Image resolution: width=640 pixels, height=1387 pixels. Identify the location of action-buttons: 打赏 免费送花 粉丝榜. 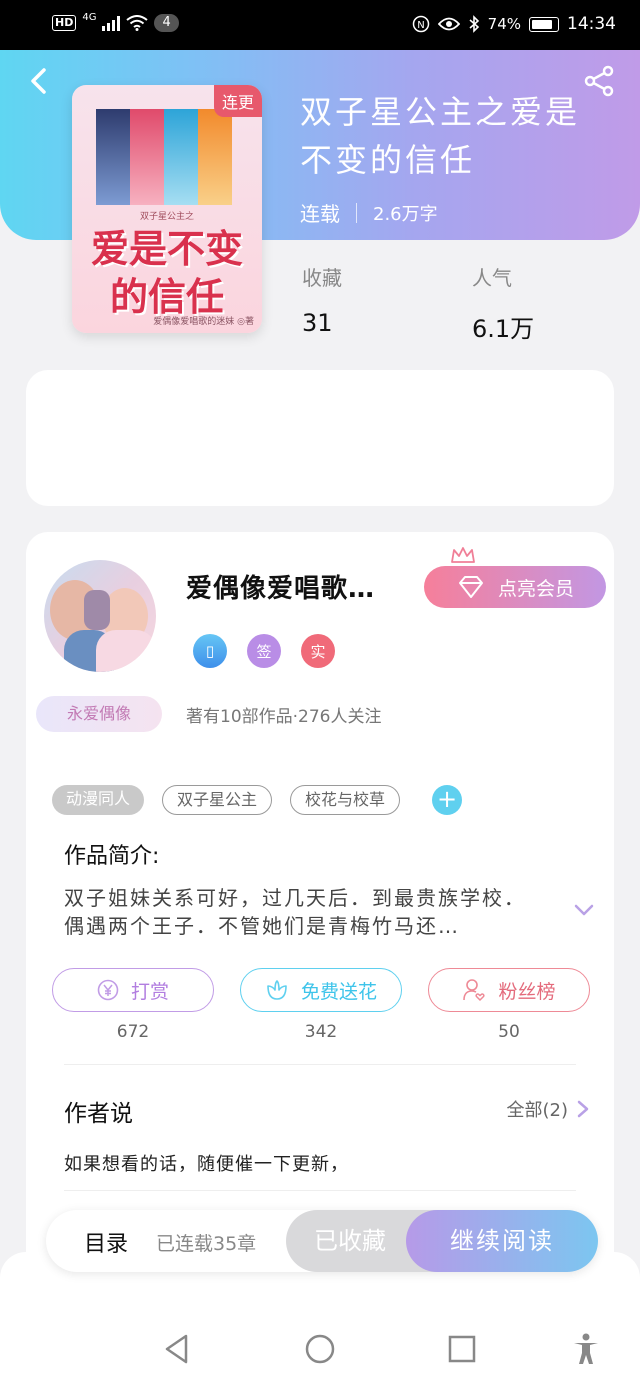
(321, 990).